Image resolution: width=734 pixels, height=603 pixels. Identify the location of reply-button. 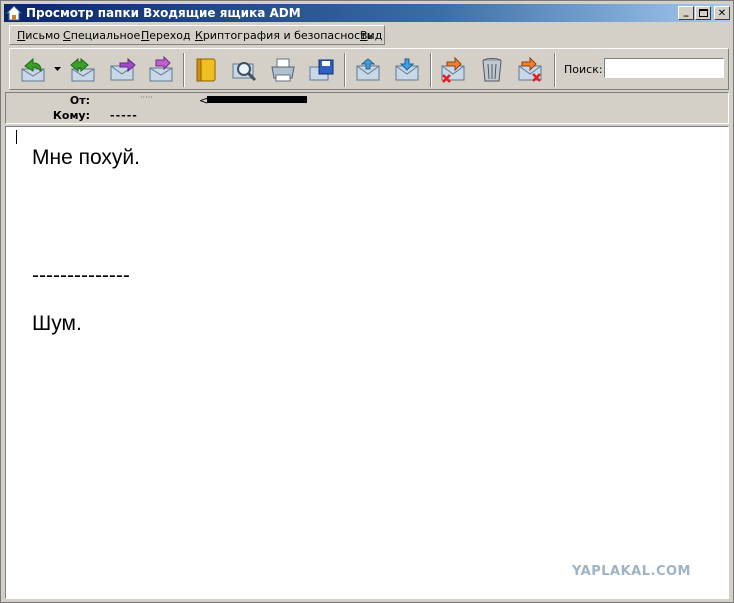
(33, 70).